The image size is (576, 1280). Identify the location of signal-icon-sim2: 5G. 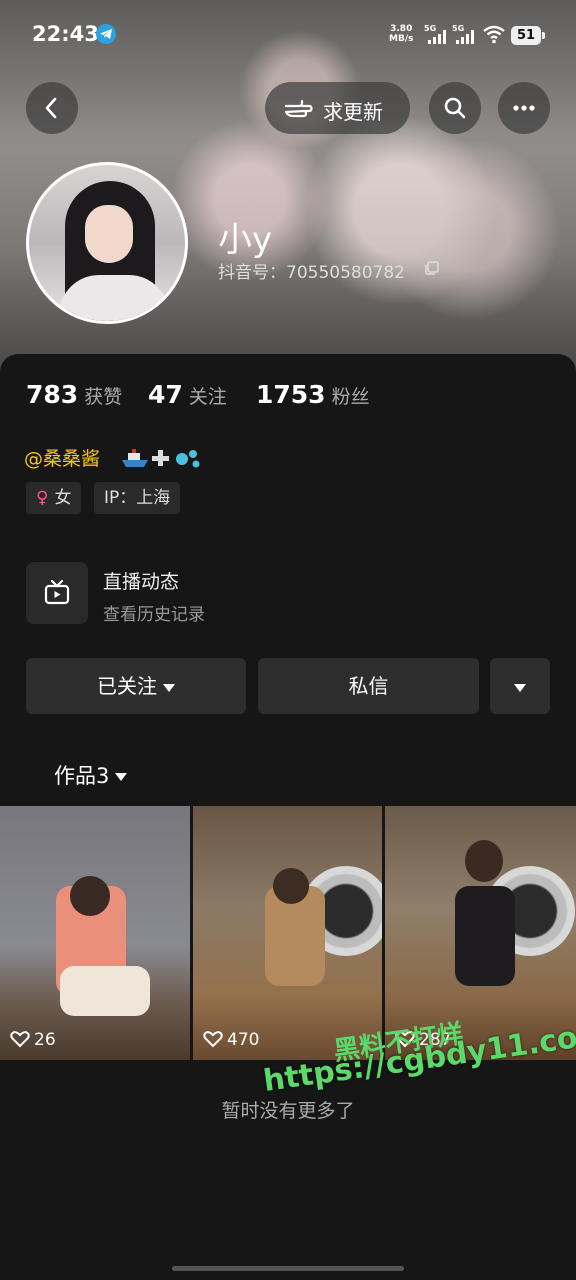
(465, 35).